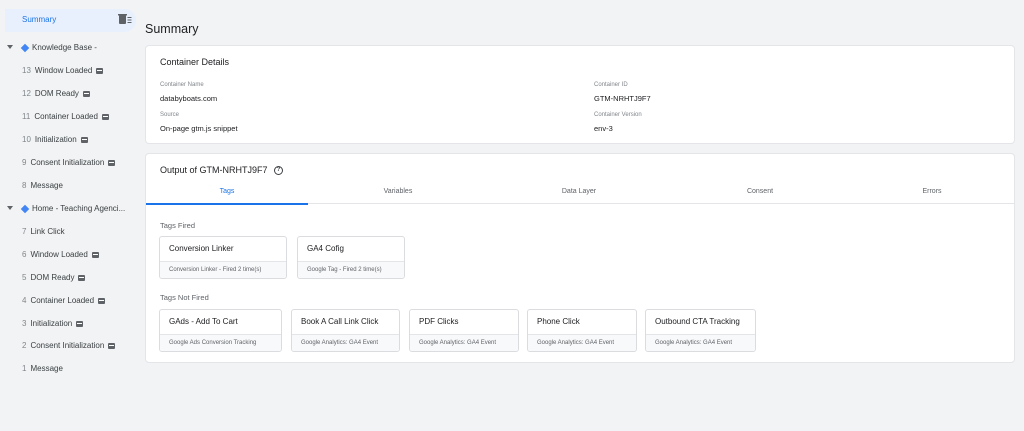 This screenshot has width=1024, height=431. Describe the element at coordinates (201, 248) in the screenshot. I see `tag-name: Conversion Linker` at that location.